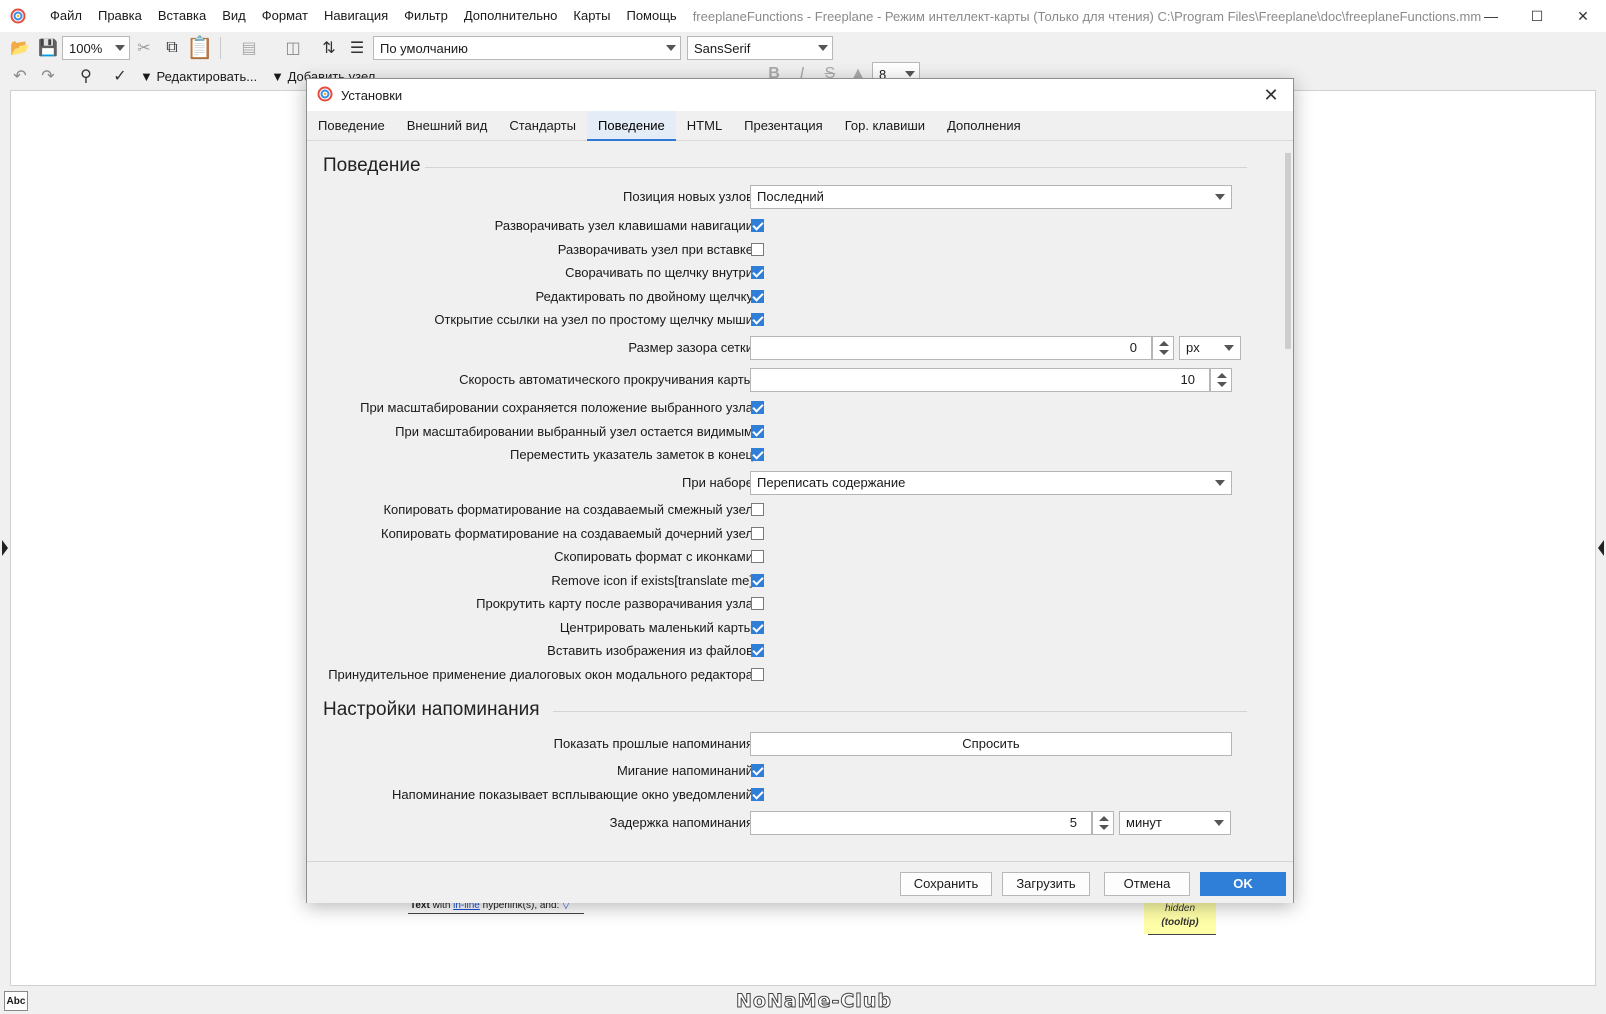 The height and width of the screenshot is (1014, 1606). Describe the element at coordinates (1243, 884) in the screenshot. I see `ok-button: OK` at that location.